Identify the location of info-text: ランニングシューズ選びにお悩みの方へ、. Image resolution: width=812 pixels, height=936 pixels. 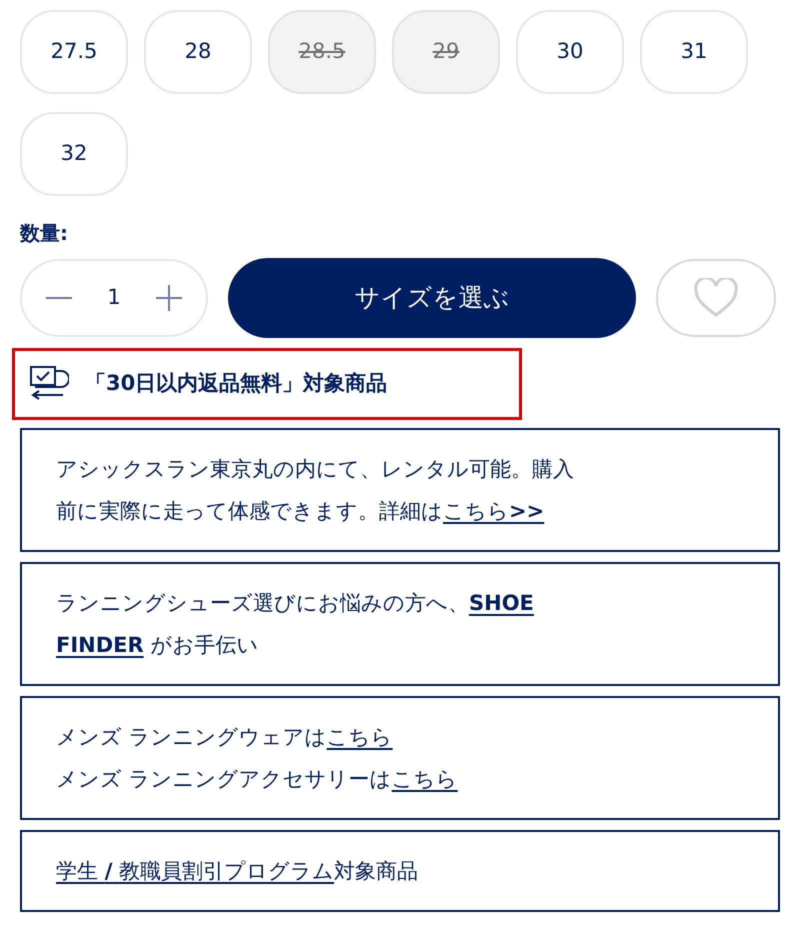
(262, 603).